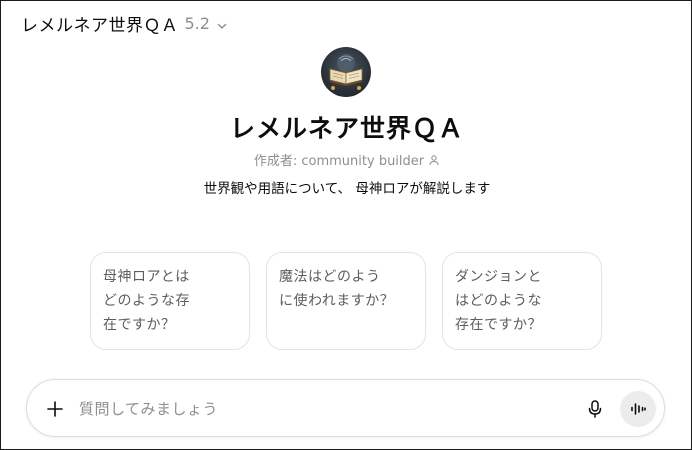 The width and height of the screenshot is (692, 450). I want to click on starter-card: 母神ロアとは どのような存 在ですか？, so click(170, 301).